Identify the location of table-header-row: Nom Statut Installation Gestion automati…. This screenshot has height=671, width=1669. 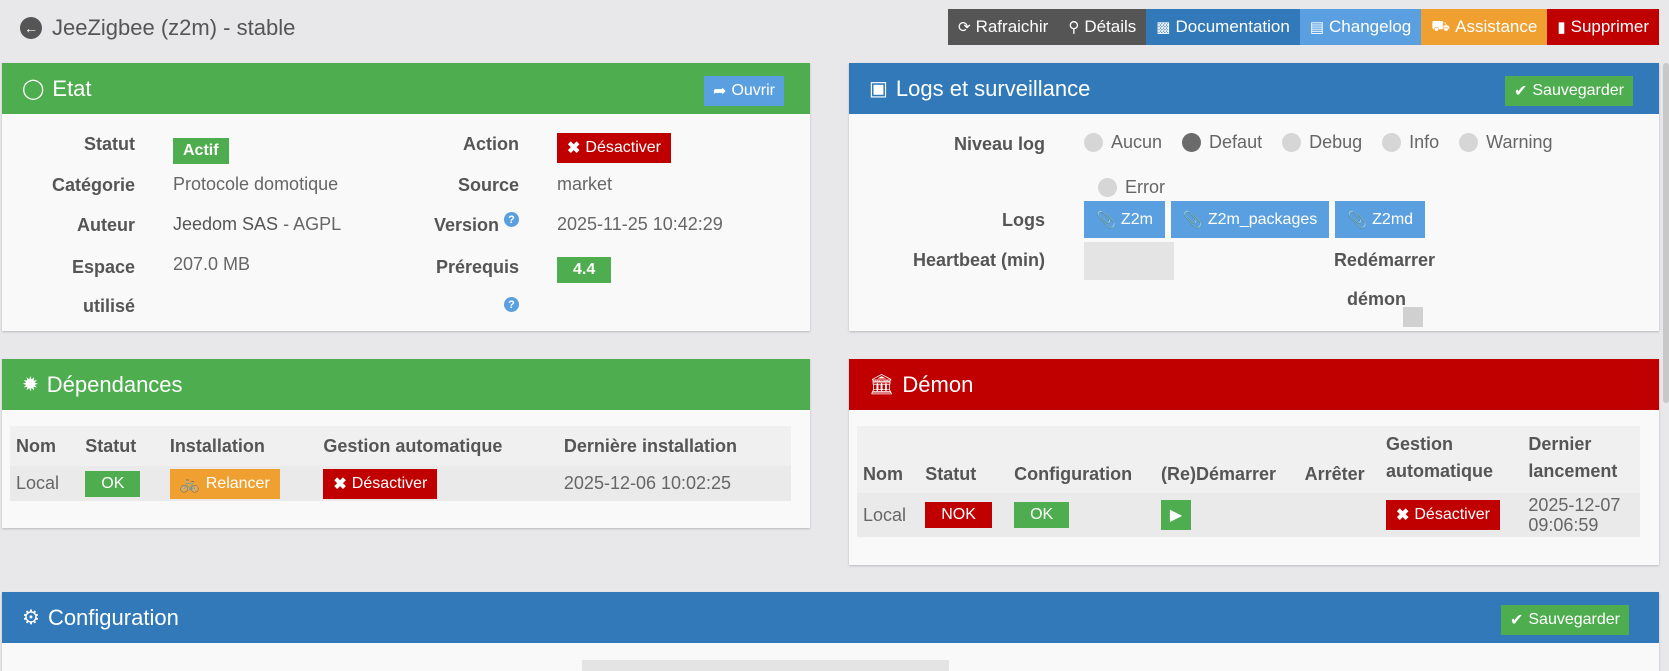
(400, 446).